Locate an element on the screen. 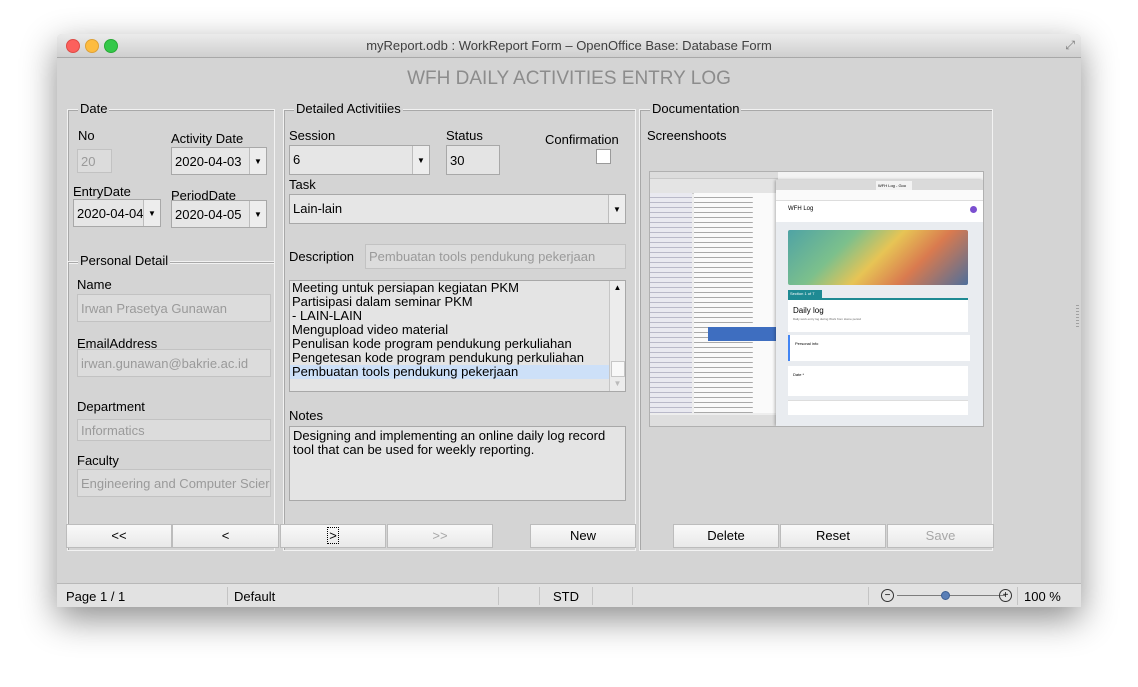 This screenshot has width=1138, height=687. status-bar: Page 1 / 1 Default STD − + 100 % is located at coordinates (569, 595).